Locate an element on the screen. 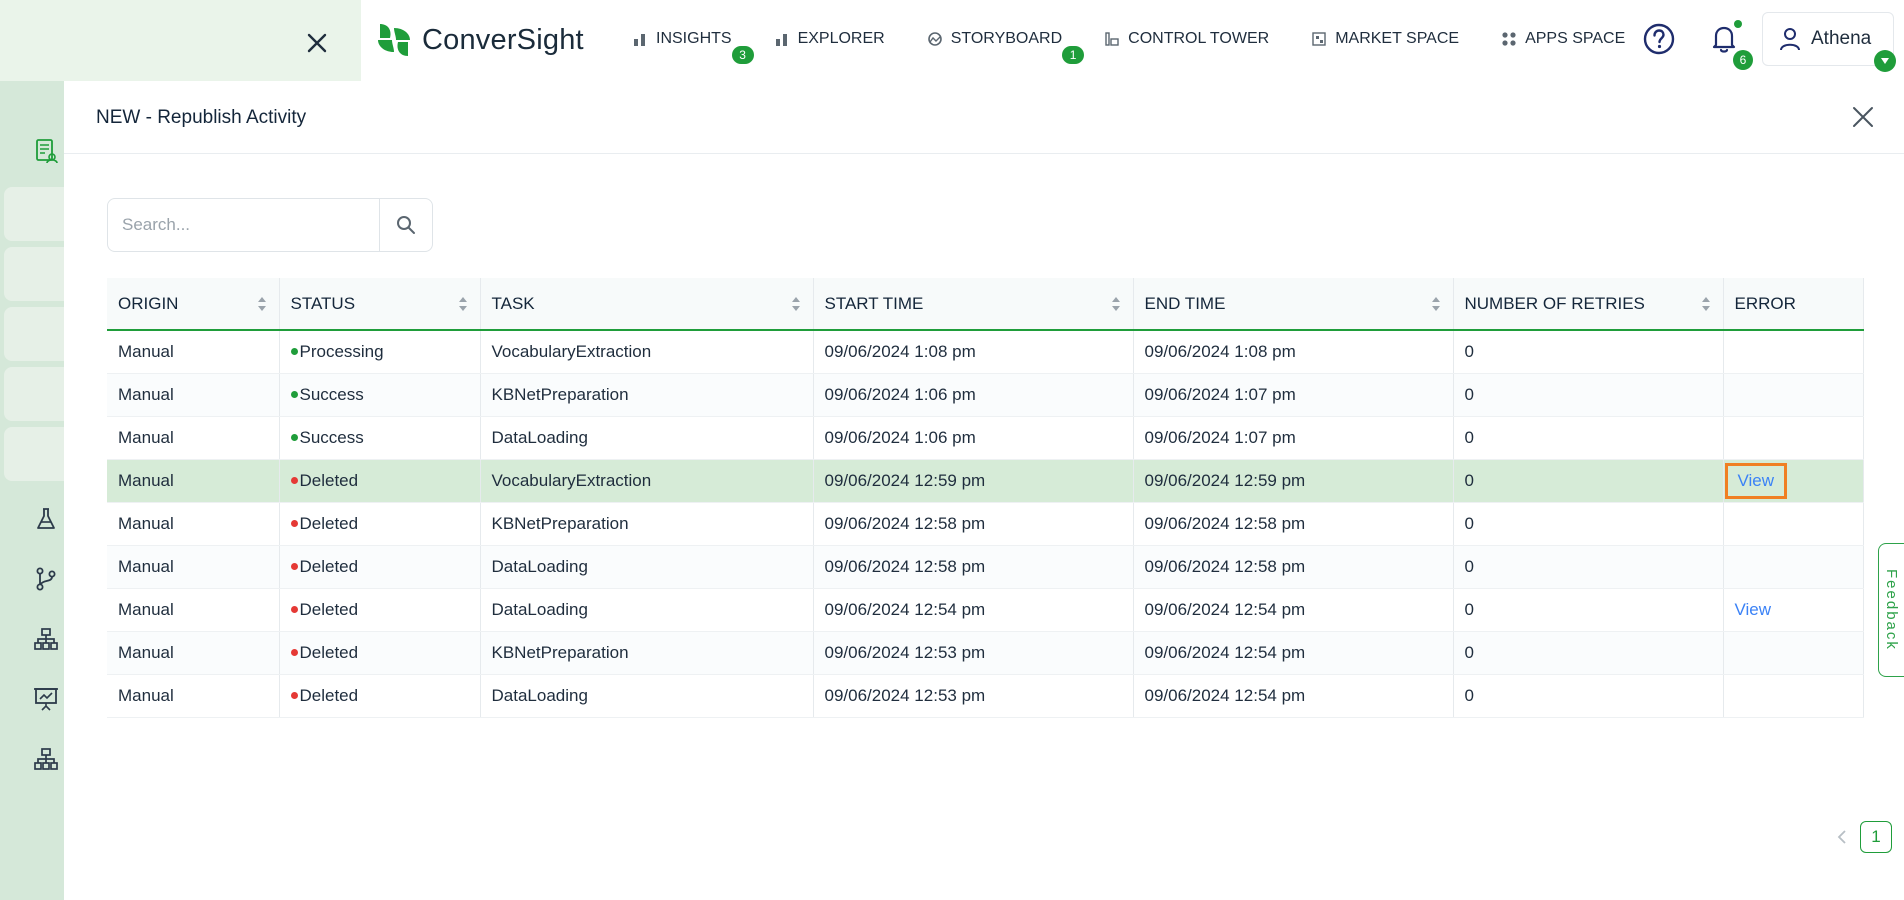 This screenshot has width=1904, height=900. column-header-start-time: START TIME is located at coordinates (973, 304).